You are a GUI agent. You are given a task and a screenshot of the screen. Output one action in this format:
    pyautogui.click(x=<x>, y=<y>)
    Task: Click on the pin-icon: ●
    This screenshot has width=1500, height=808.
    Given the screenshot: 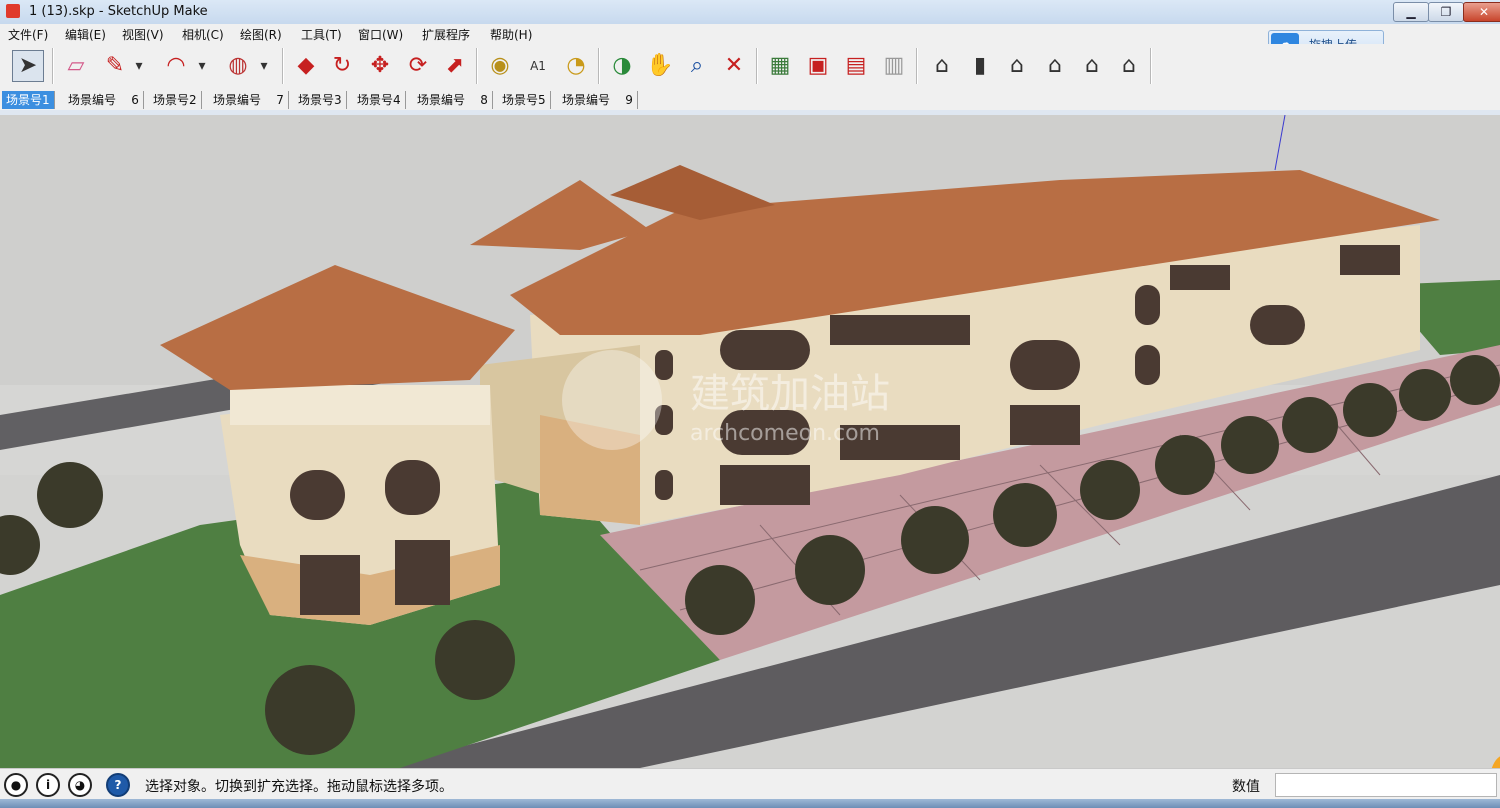 What is the action you would take?
    pyautogui.click(x=16, y=785)
    